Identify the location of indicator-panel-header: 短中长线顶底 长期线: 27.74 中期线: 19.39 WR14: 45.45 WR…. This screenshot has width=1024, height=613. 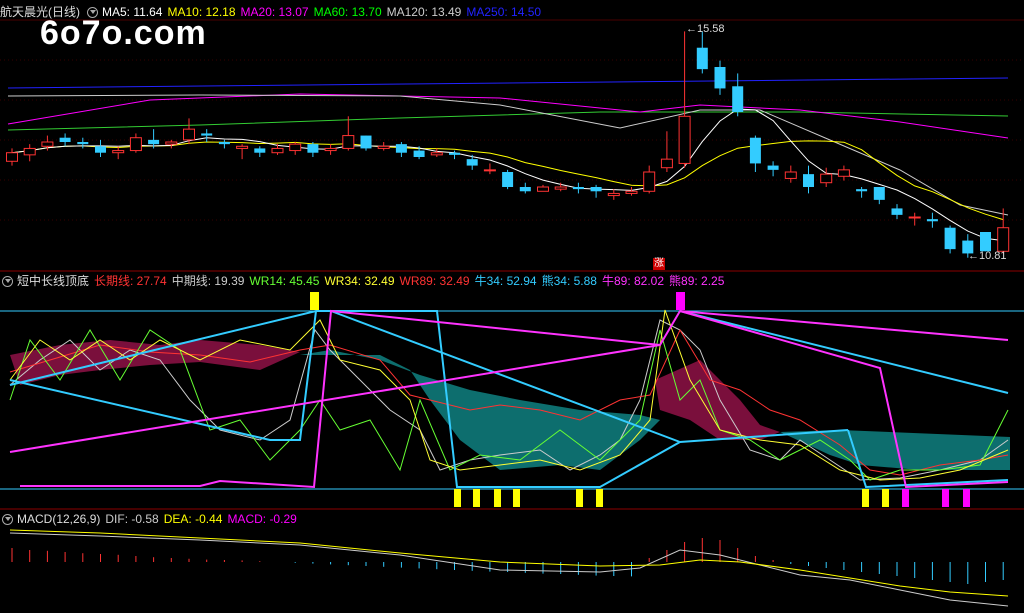
(367, 281).